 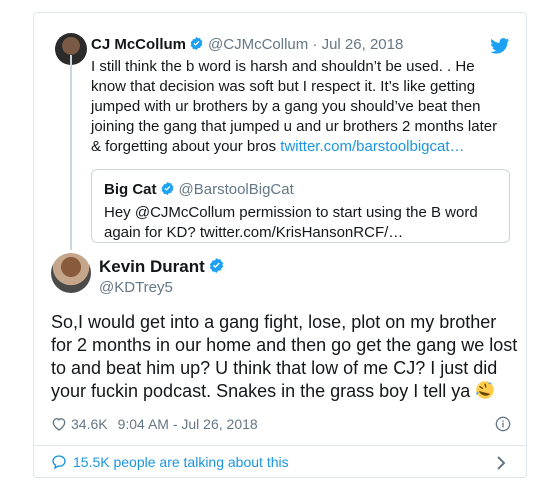 I want to click on quoted-author-name: CJ McCollum, so click(x=138, y=44).